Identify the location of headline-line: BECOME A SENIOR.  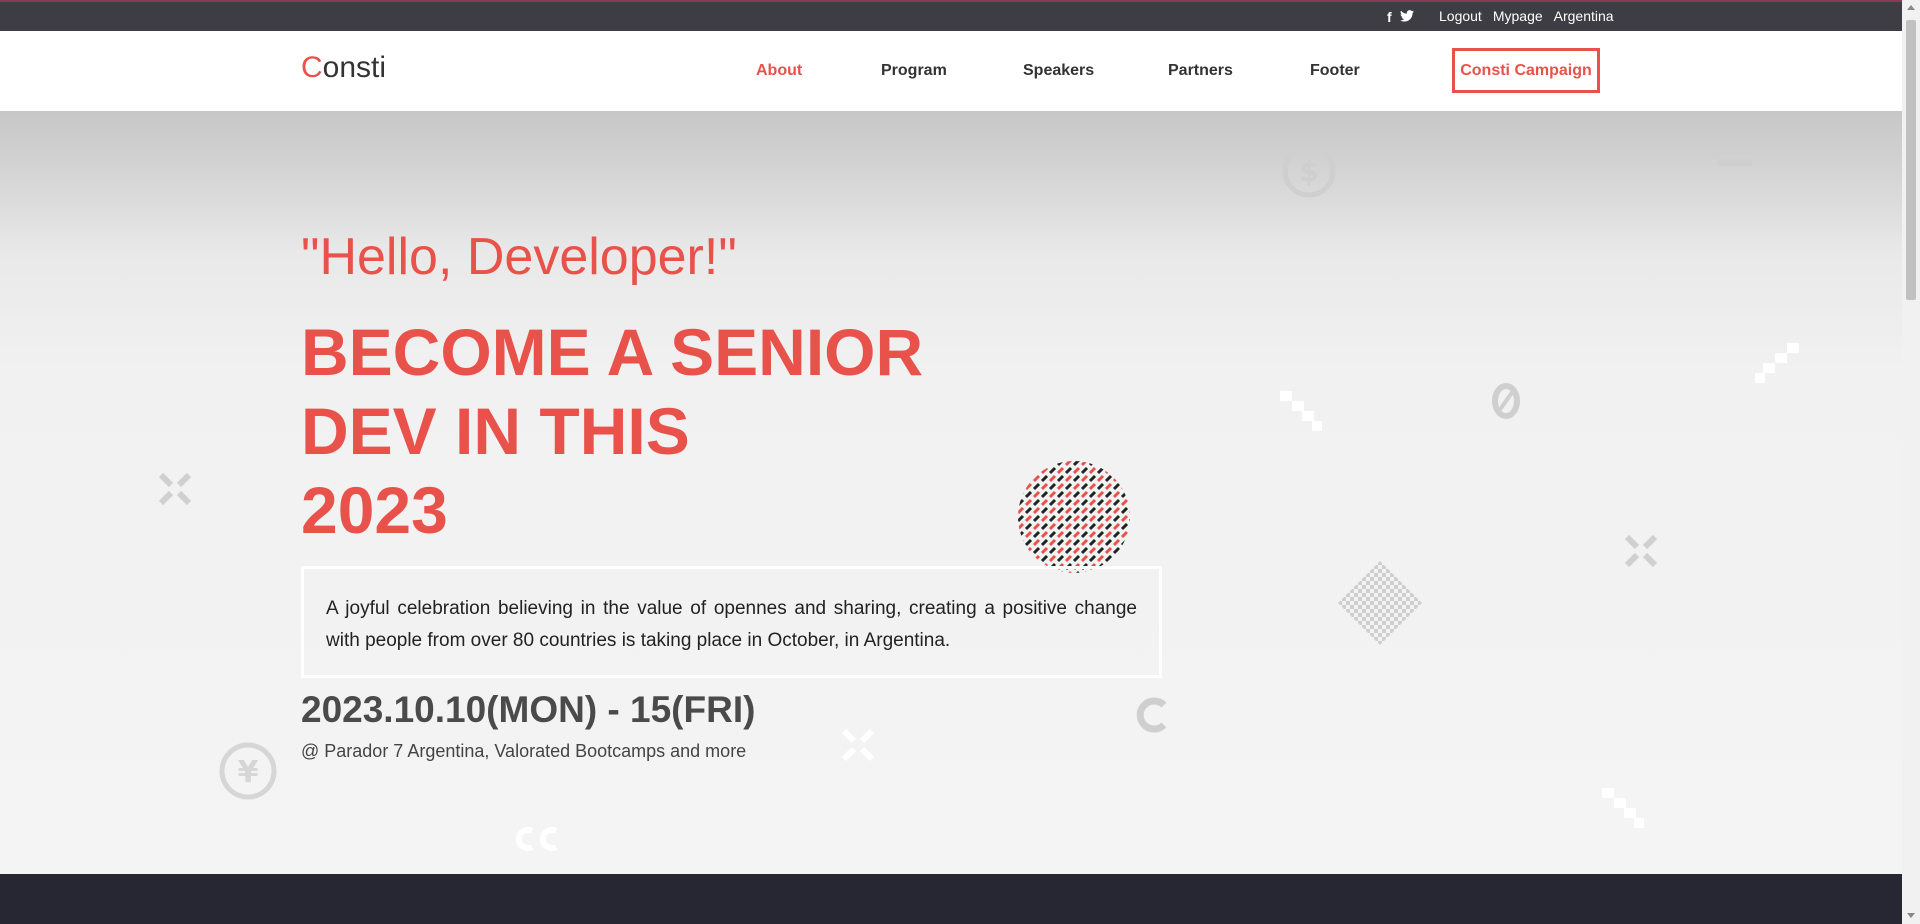
(612, 352).